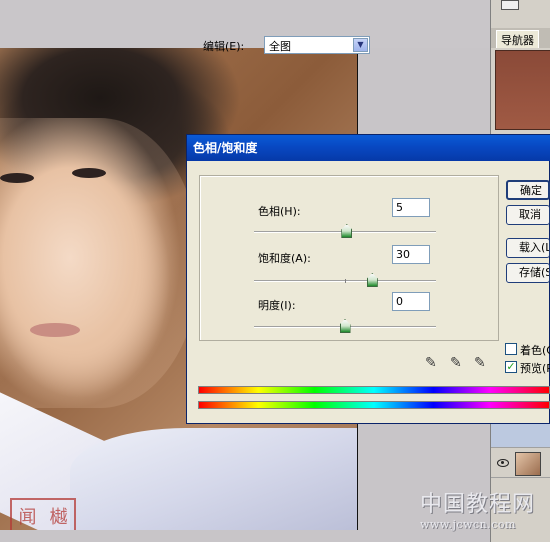 This screenshot has height=542, width=550. Describe the element at coordinates (374, 390) in the screenshot. I see `color-spectrum-top` at that location.